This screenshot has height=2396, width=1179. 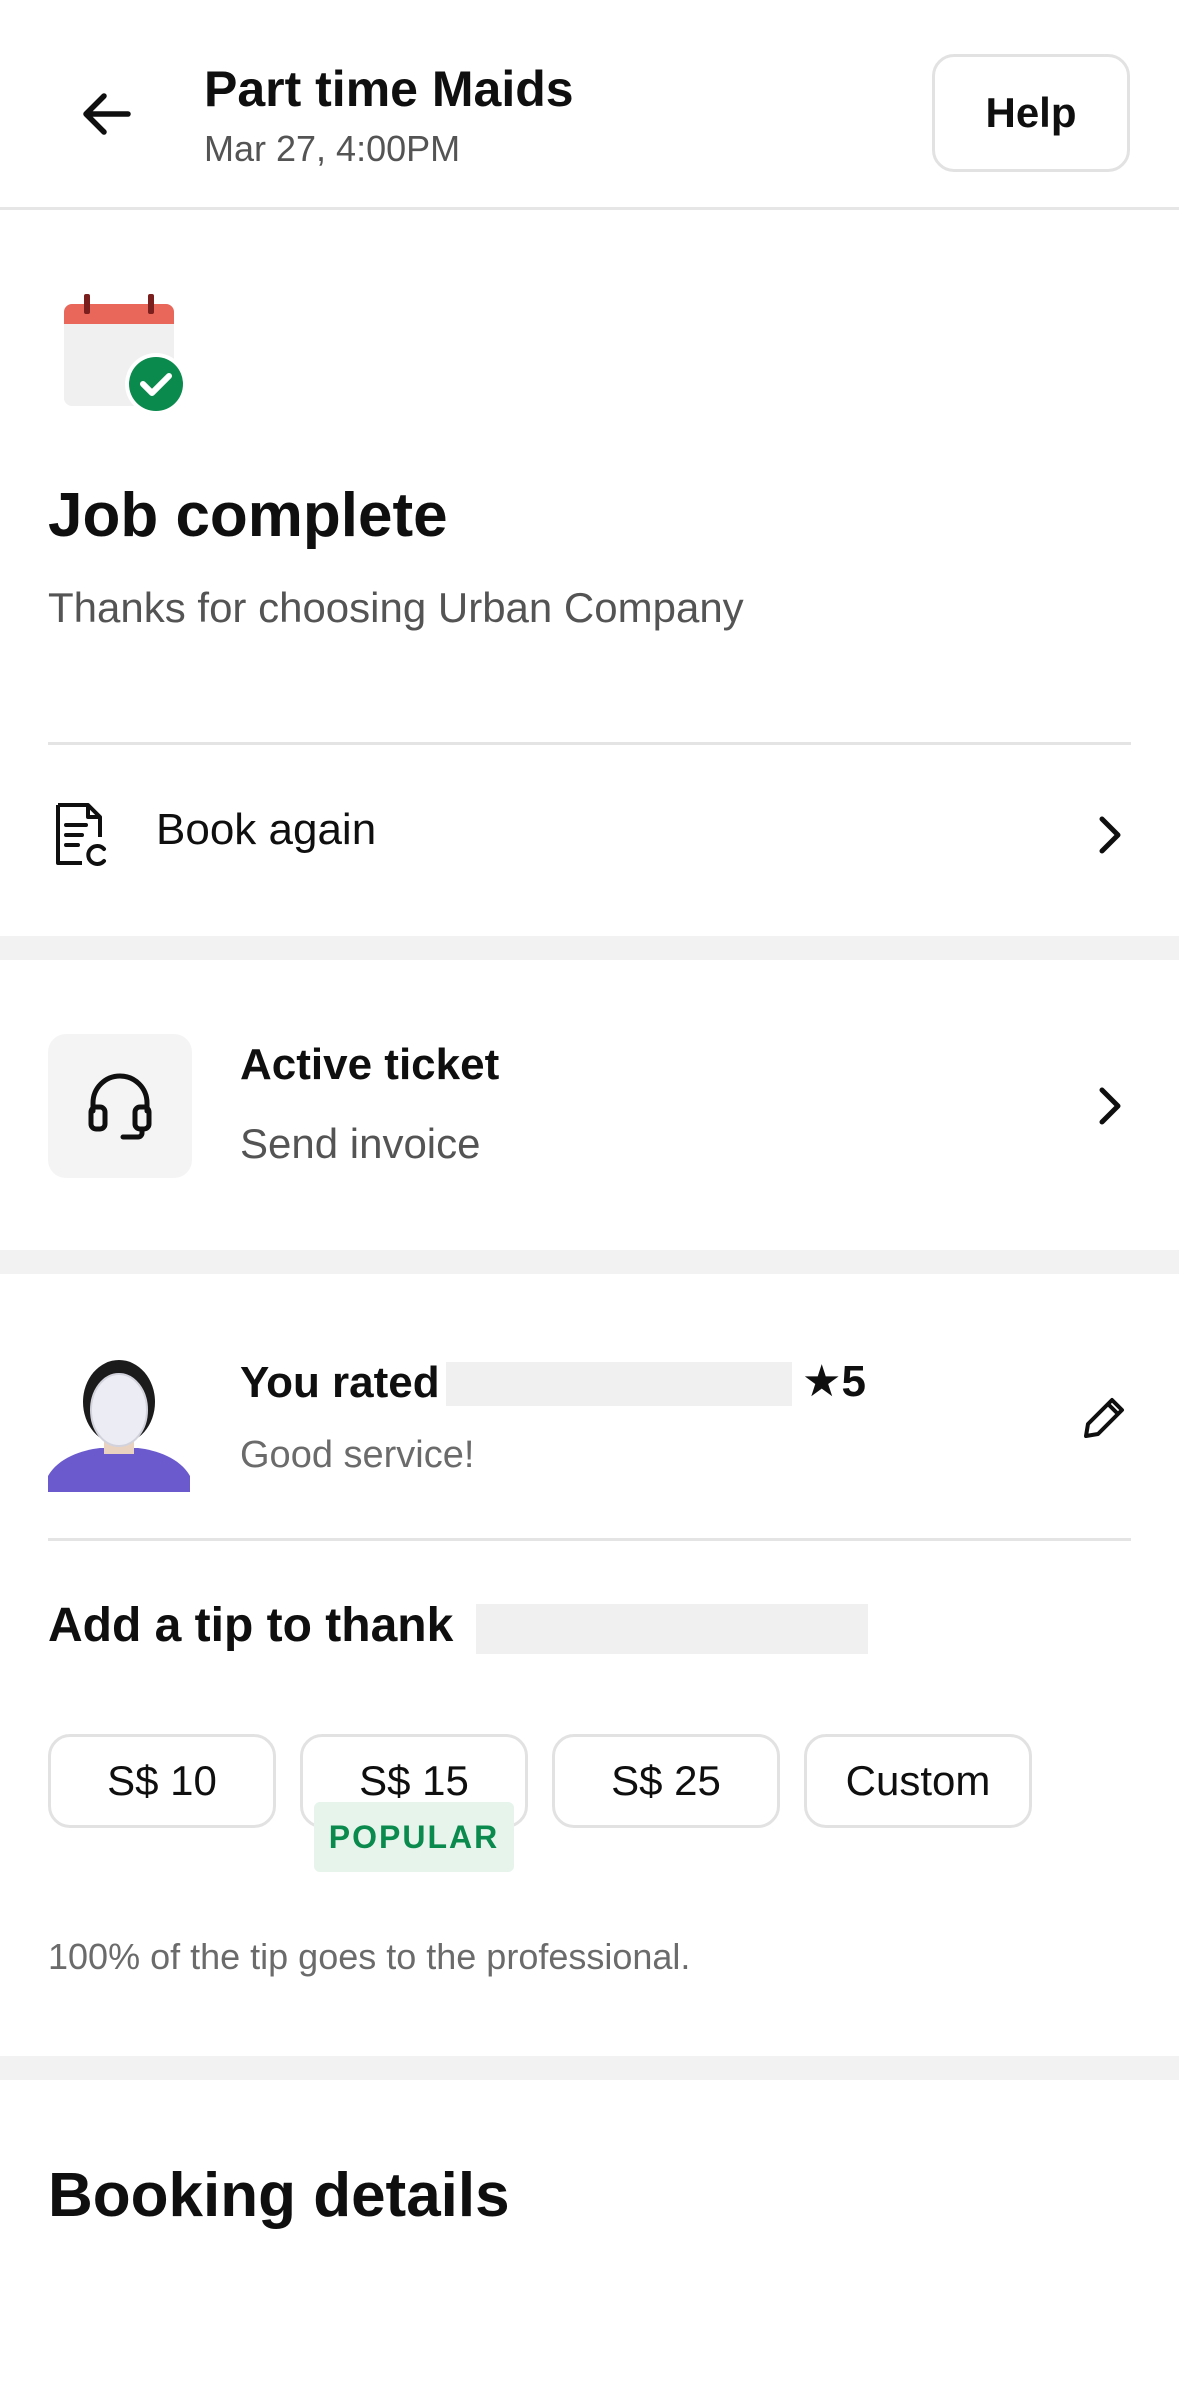 I want to click on tip-option-10: S$ 10, so click(x=162, y=1781).